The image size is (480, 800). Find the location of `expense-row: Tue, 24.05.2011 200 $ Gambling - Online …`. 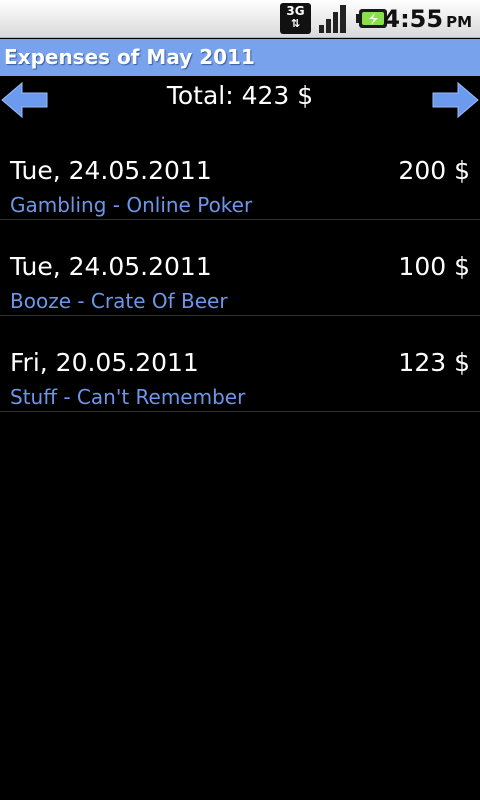

expense-row: Tue, 24.05.2011 200 $ Gambling - Online … is located at coordinates (240, 172).